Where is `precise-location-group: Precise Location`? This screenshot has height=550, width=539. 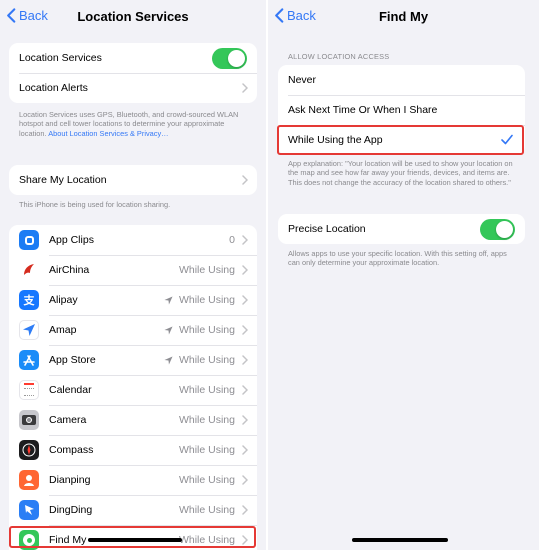
precise-location-group: Precise Location is located at coordinates (401, 229).